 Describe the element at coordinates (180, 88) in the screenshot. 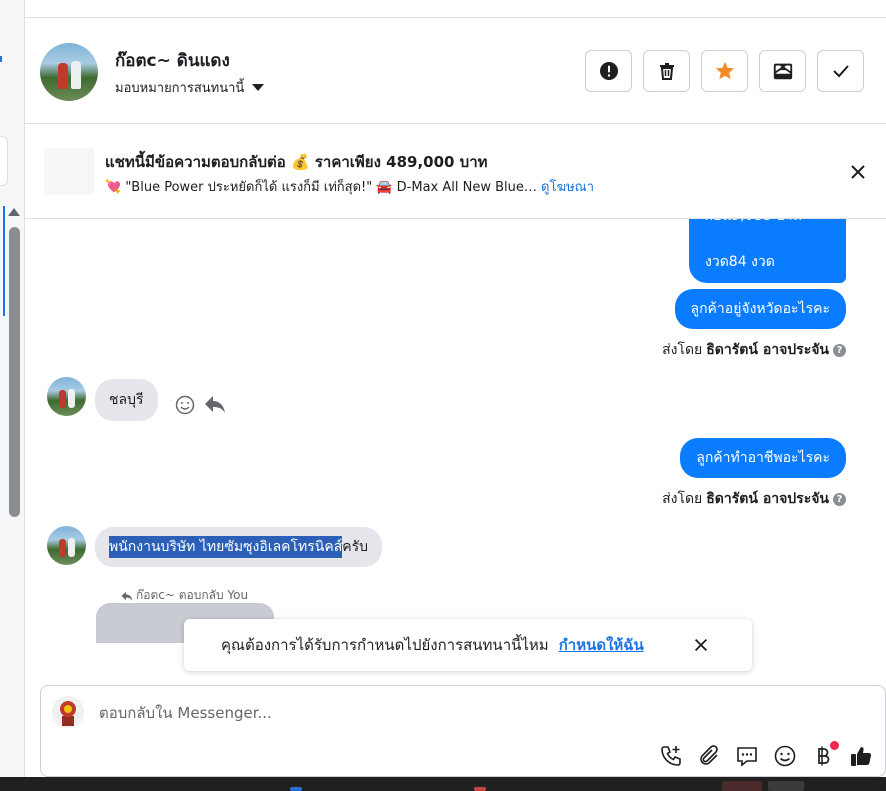

I see `assign-label: มอบหมายการสนทนานี้` at that location.